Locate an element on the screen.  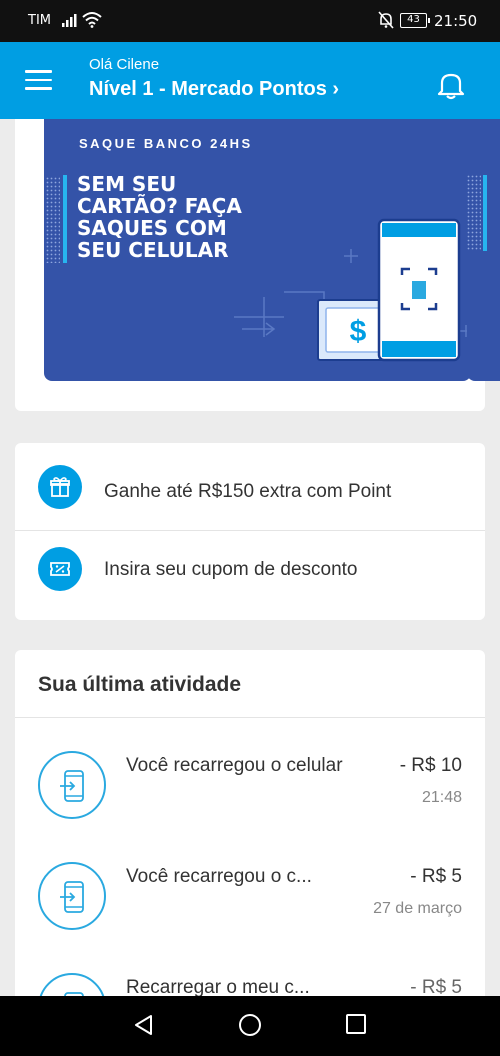
activity-amount: - R$ 10 is located at coordinates (430, 765).